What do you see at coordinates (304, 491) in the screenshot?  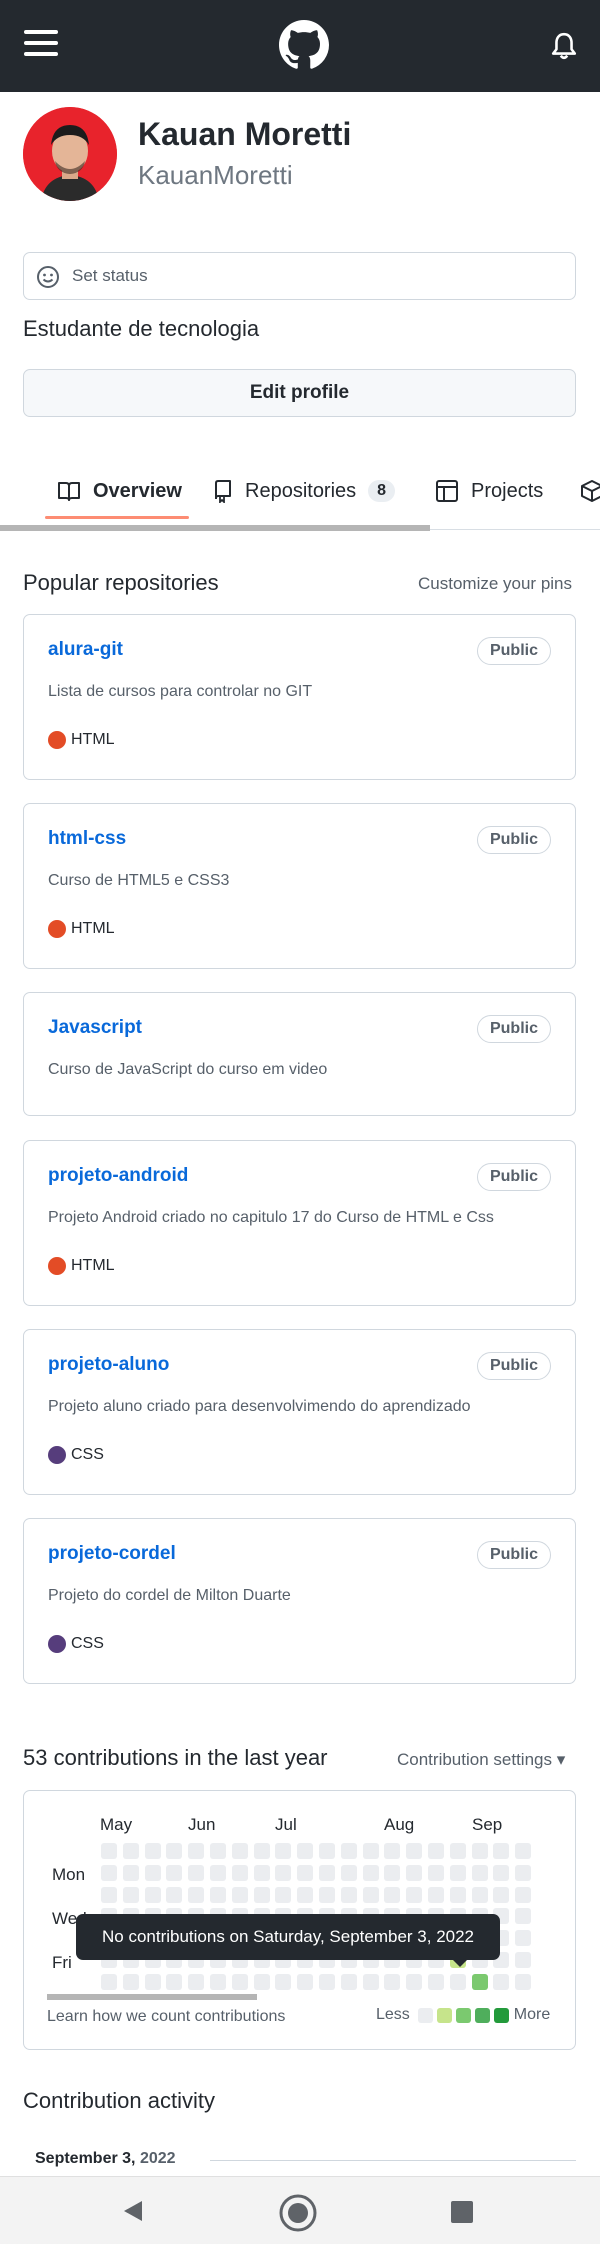 I see `tab-repositories: Repositories 8` at bounding box center [304, 491].